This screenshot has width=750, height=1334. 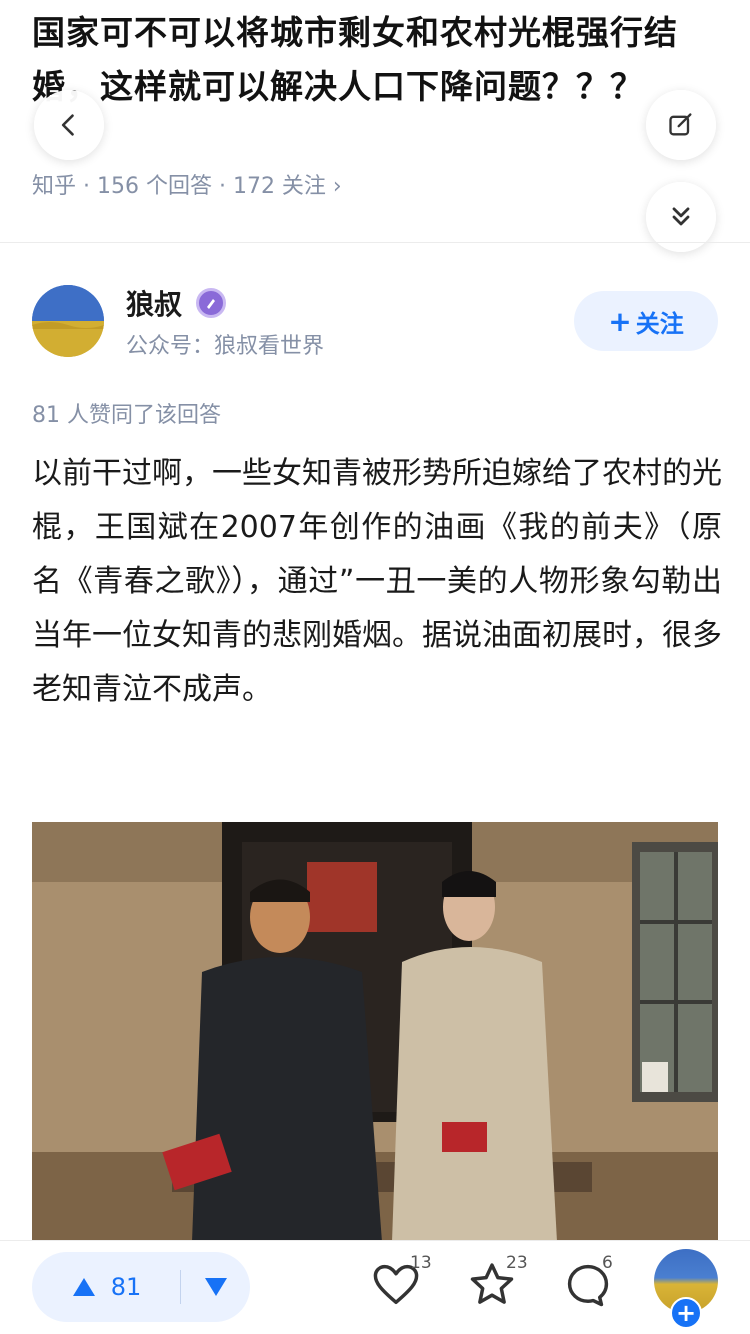 I want to click on favorite-count: 23, so click(x=517, y=1263).